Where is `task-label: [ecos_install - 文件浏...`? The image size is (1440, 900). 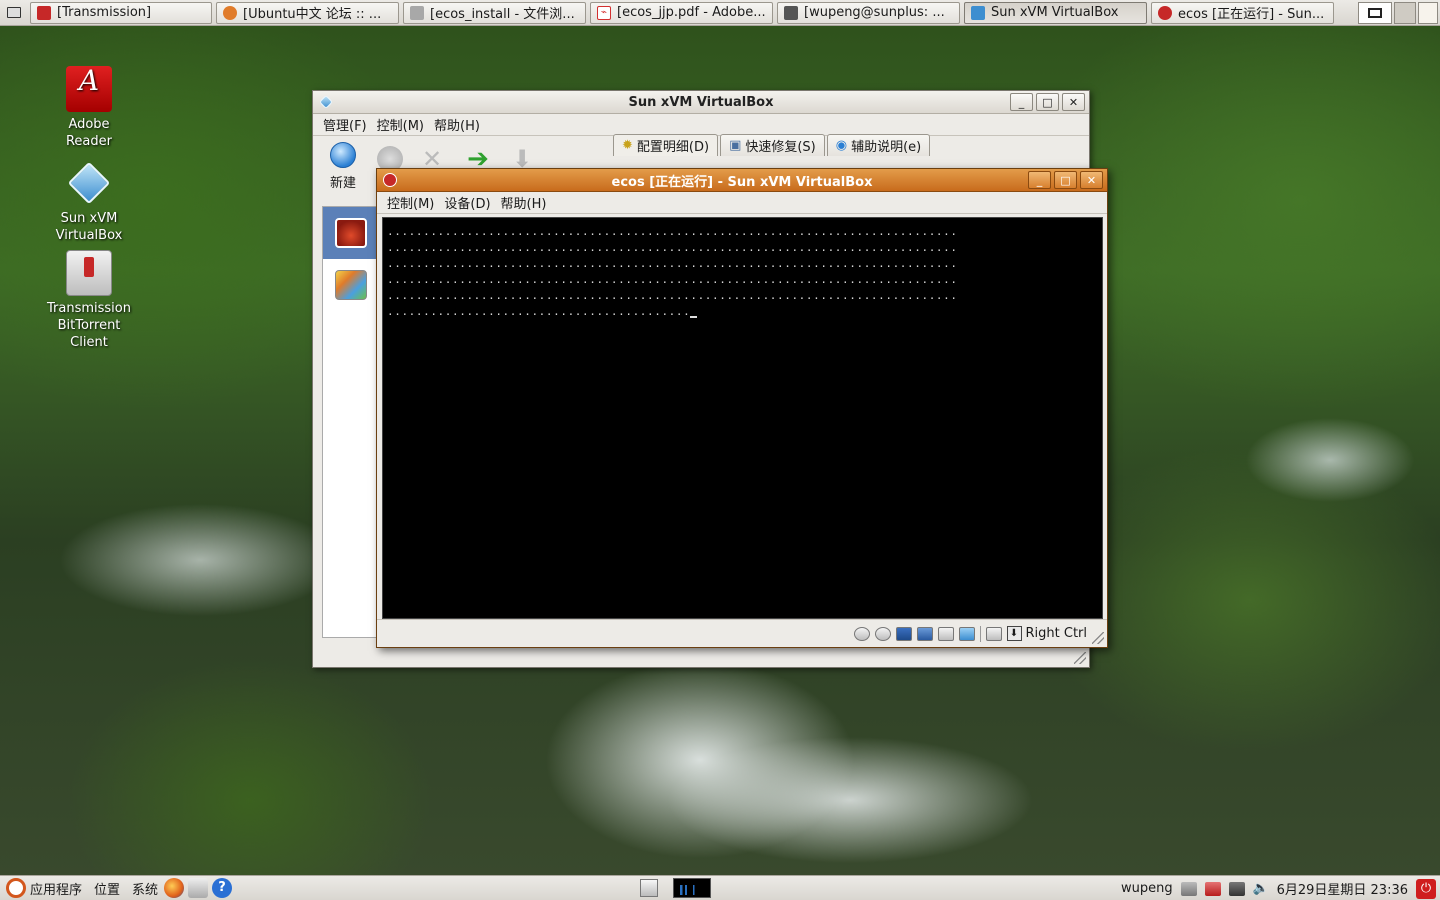
task-label: [ecos_install - 文件浏... is located at coordinates (502, 14).